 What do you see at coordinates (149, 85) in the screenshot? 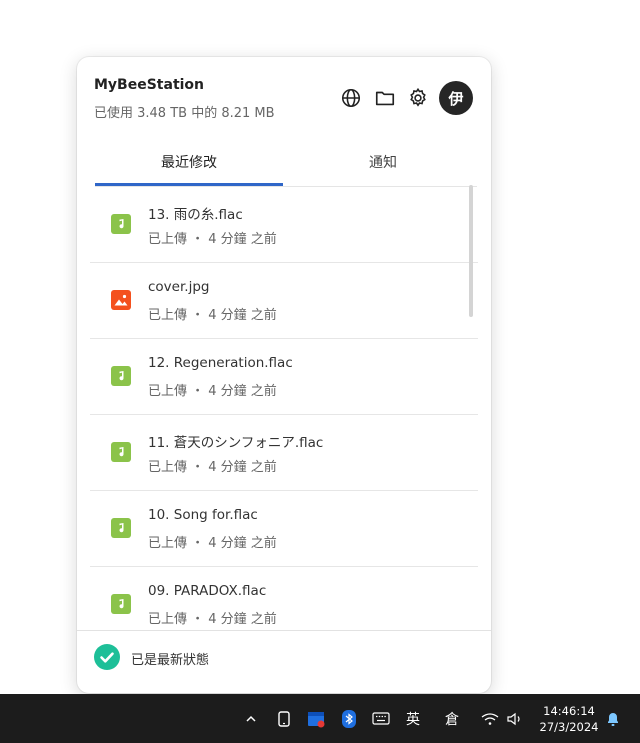
I see `app-title: MyBeeStation` at bounding box center [149, 85].